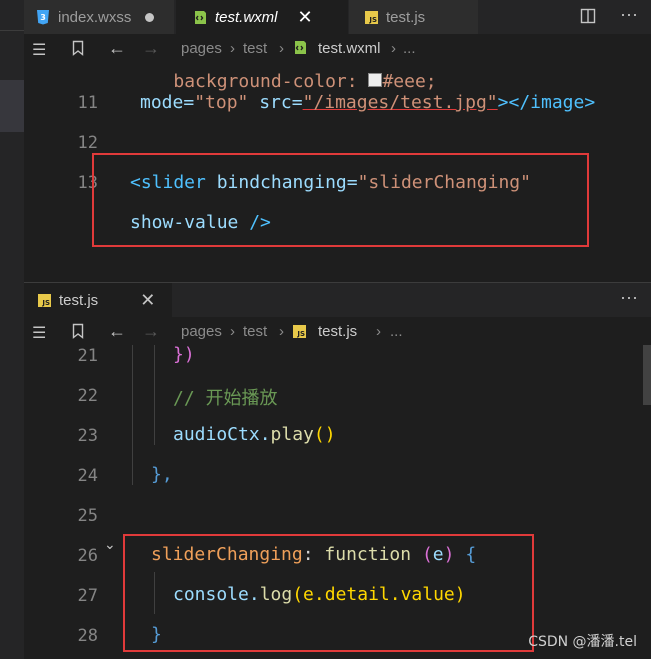 The image size is (651, 659). Describe the element at coordinates (87, 103) in the screenshot. I see `line-number: 11` at that location.